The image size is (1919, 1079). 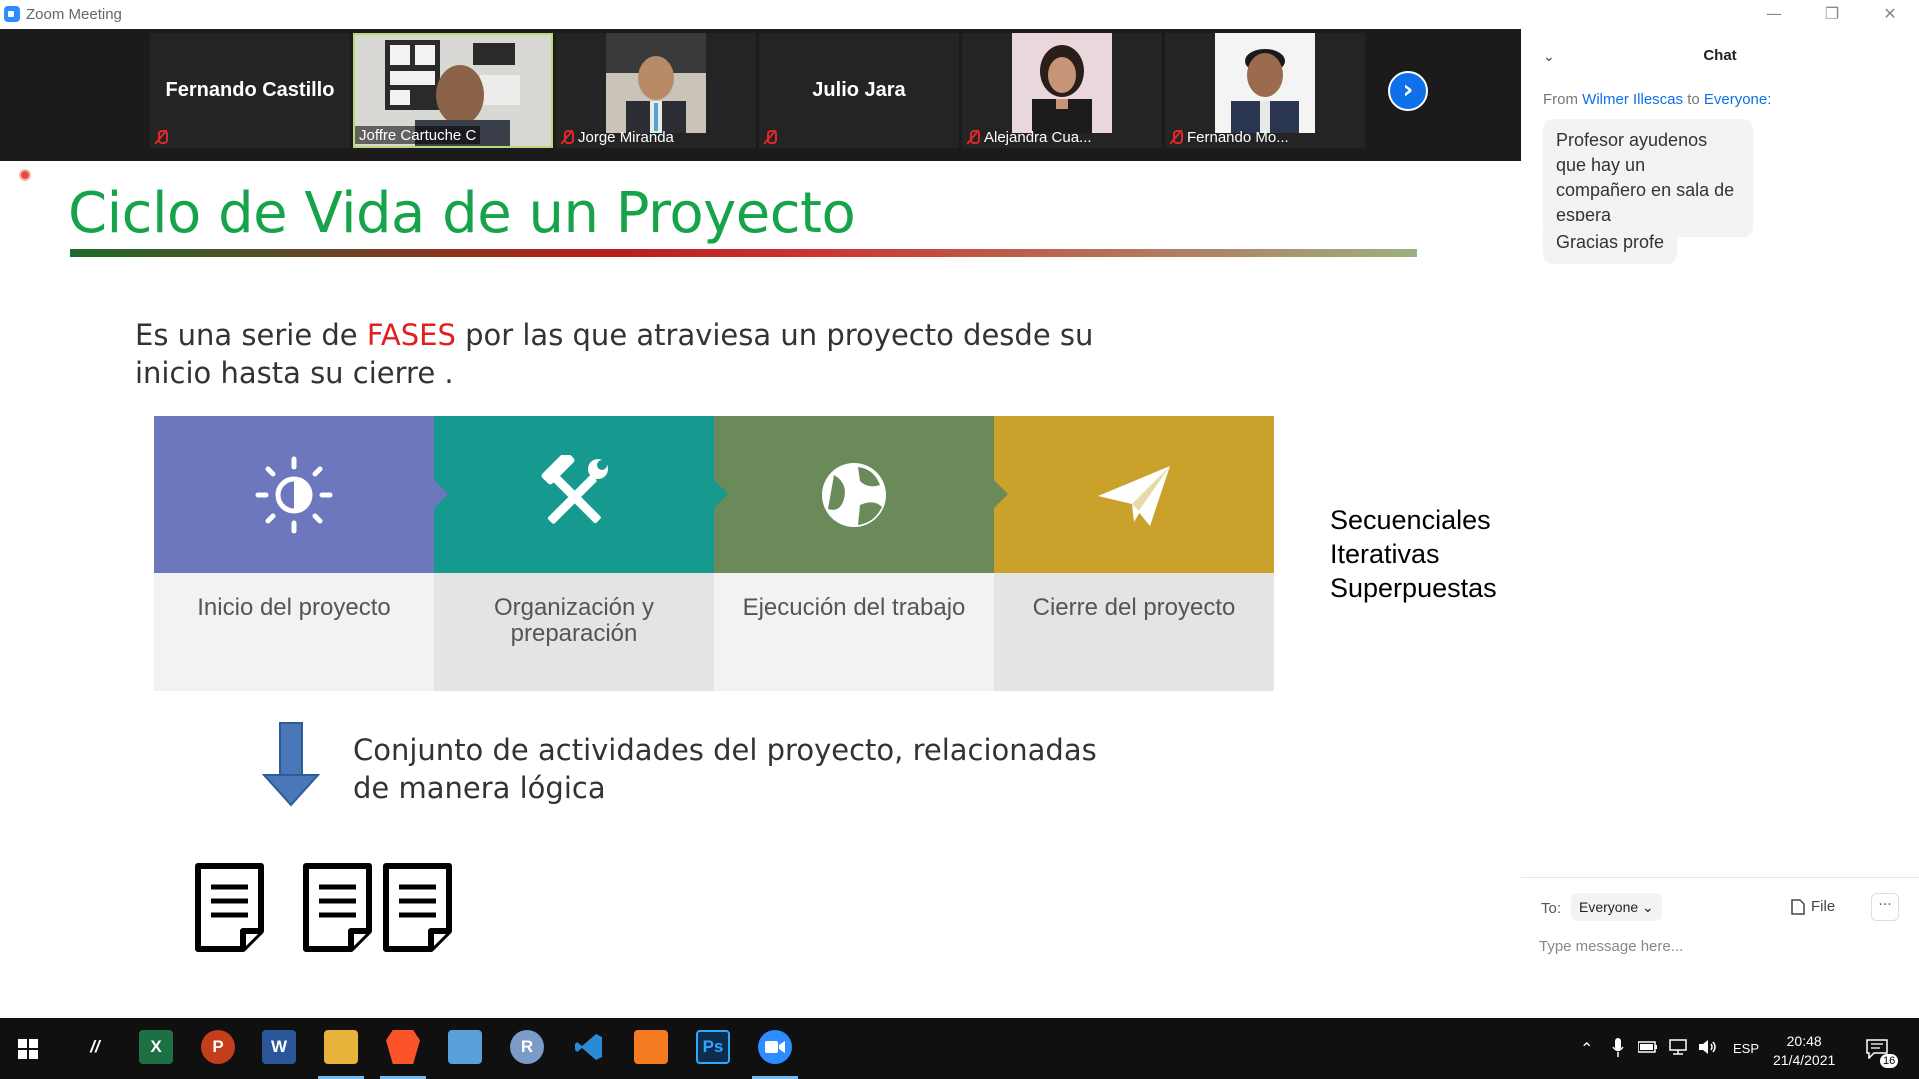 What do you see at coordinates (28, 1049) in the screenshot?
I see `start-icon` at bounding box center [28, 1049].